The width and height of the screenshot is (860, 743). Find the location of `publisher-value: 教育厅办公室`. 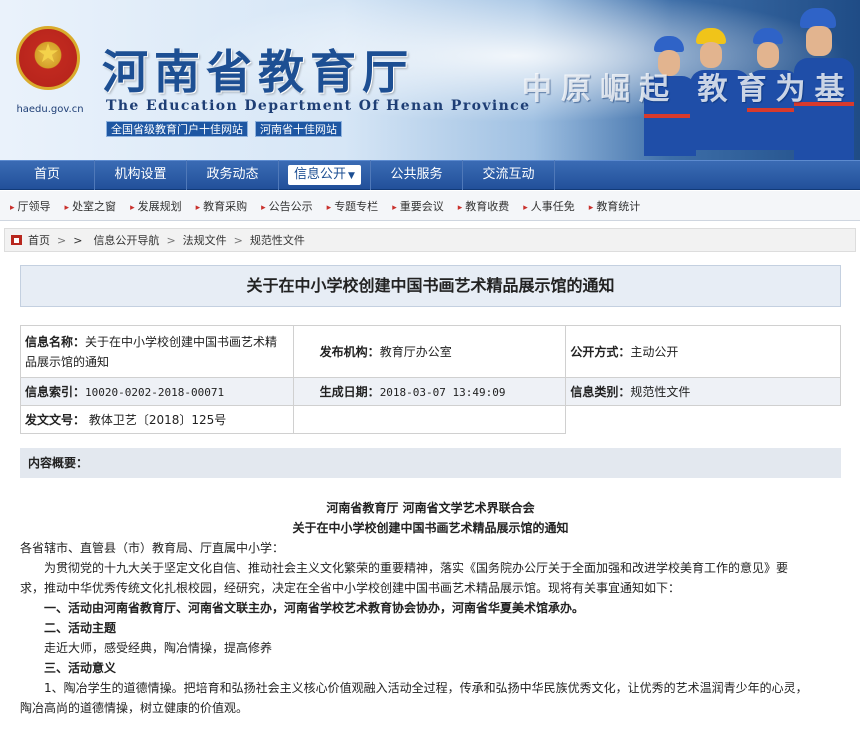

publisher-value: 教育厅办公室 is located at coordinates (415, 351).